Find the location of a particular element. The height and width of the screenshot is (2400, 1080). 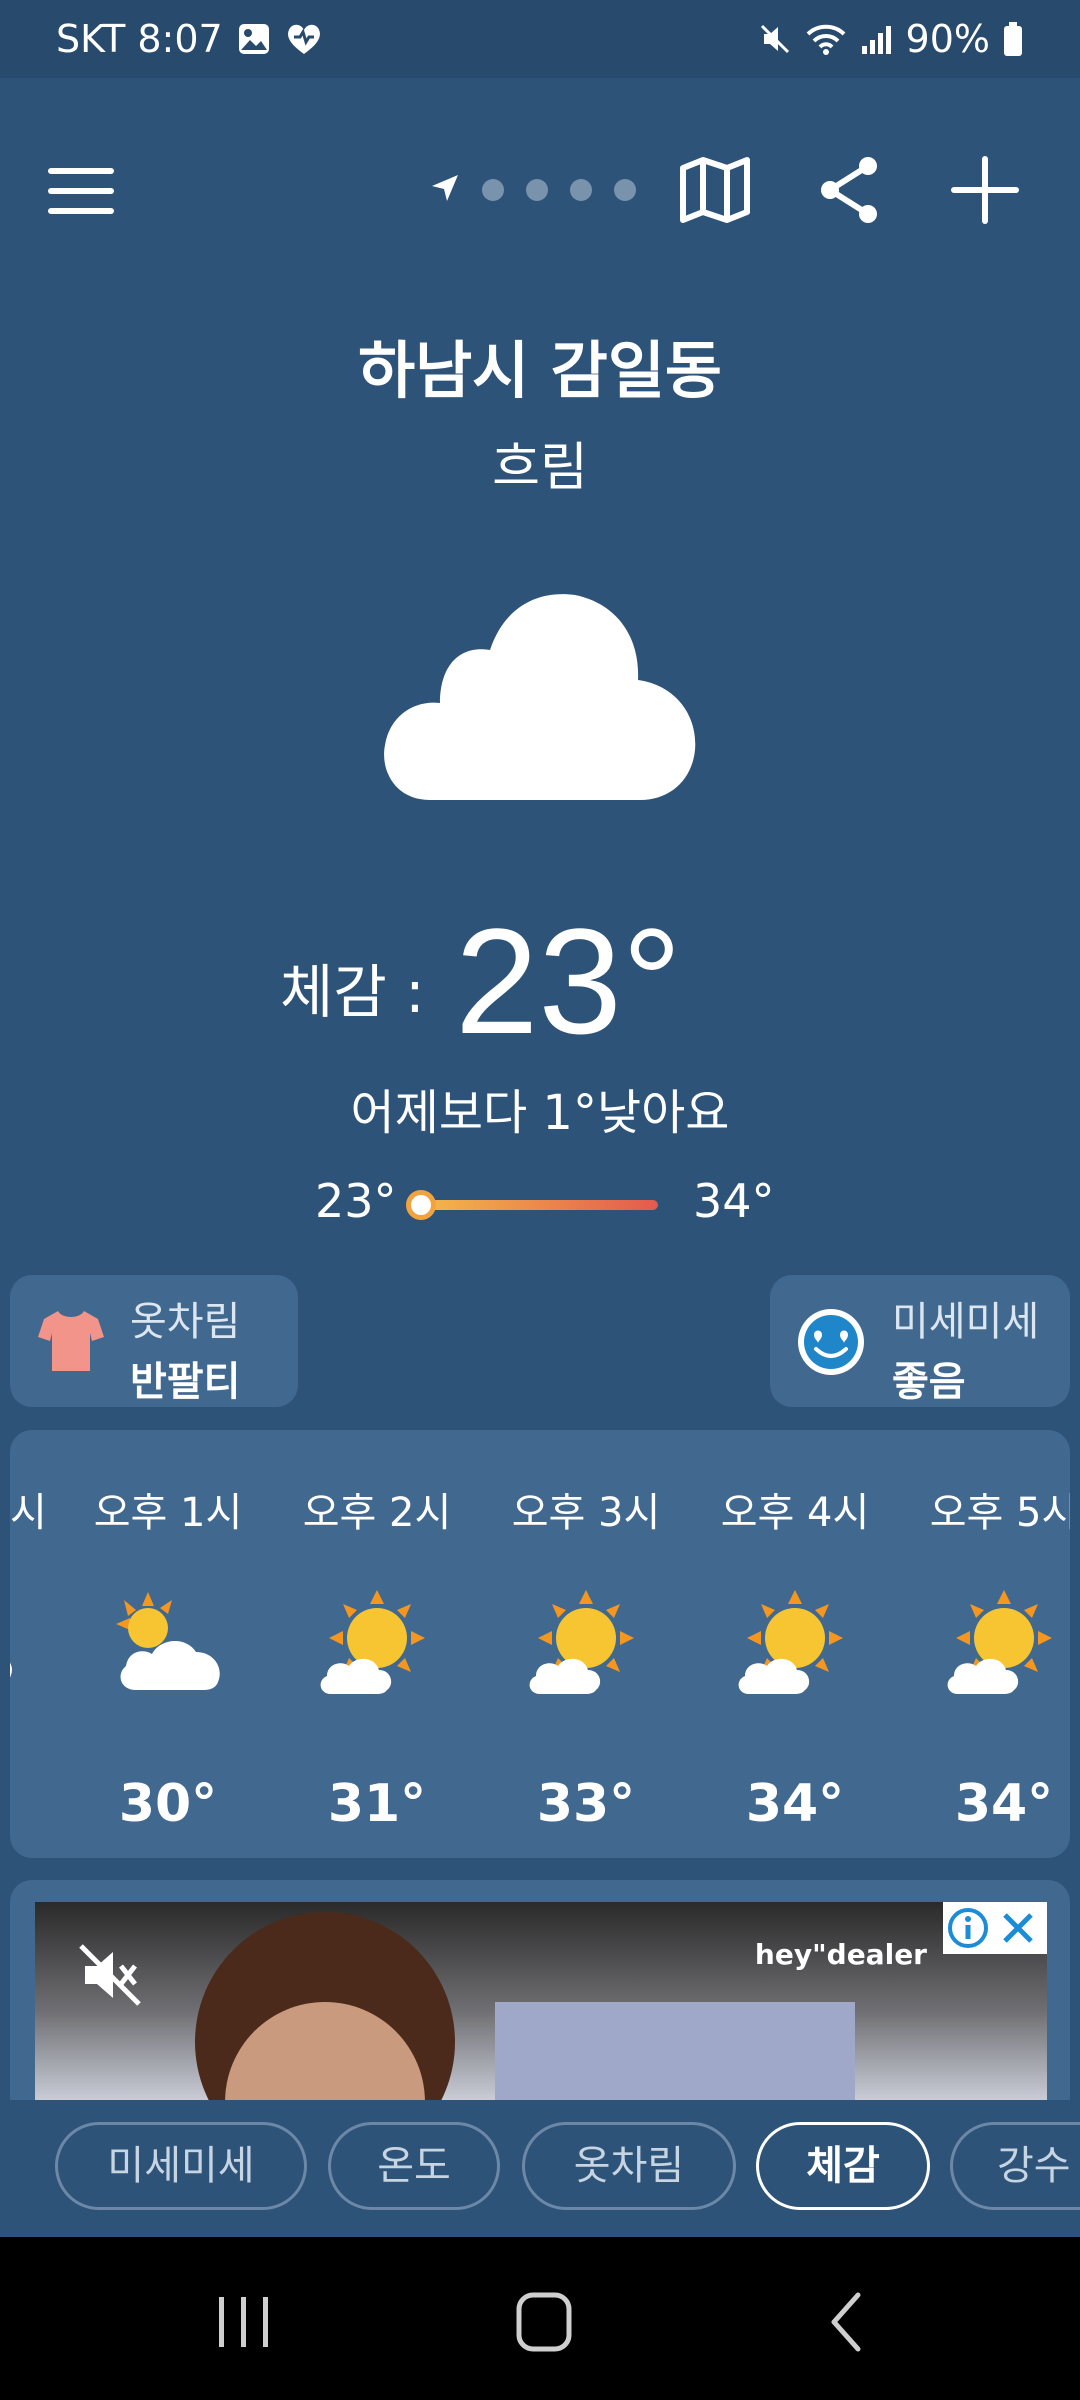

hour-partial-label: 시 is located at coordinates (28, 1513).